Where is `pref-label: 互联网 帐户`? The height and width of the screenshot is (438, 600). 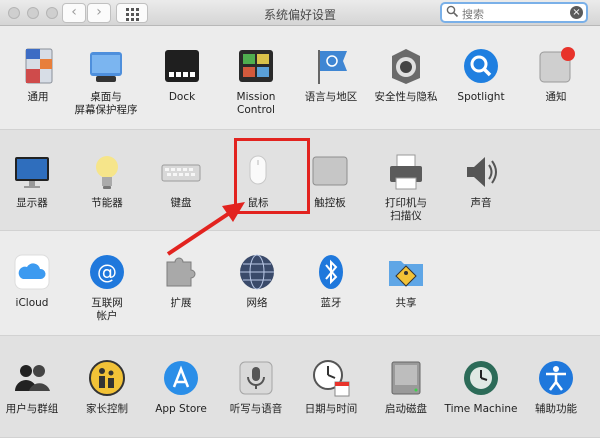
pref-label: 互联网 帐户 is located at coordinates (107, 309).